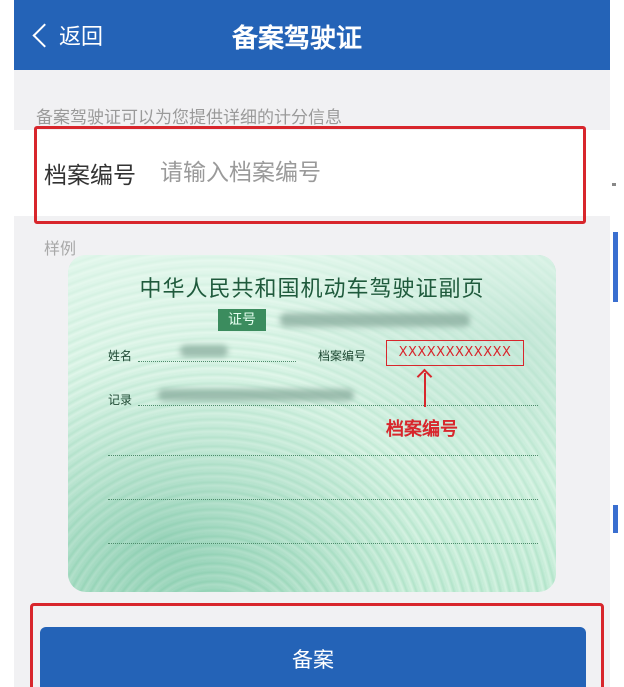  I want to click on license-number-seal: 证号, so click(242, 320).